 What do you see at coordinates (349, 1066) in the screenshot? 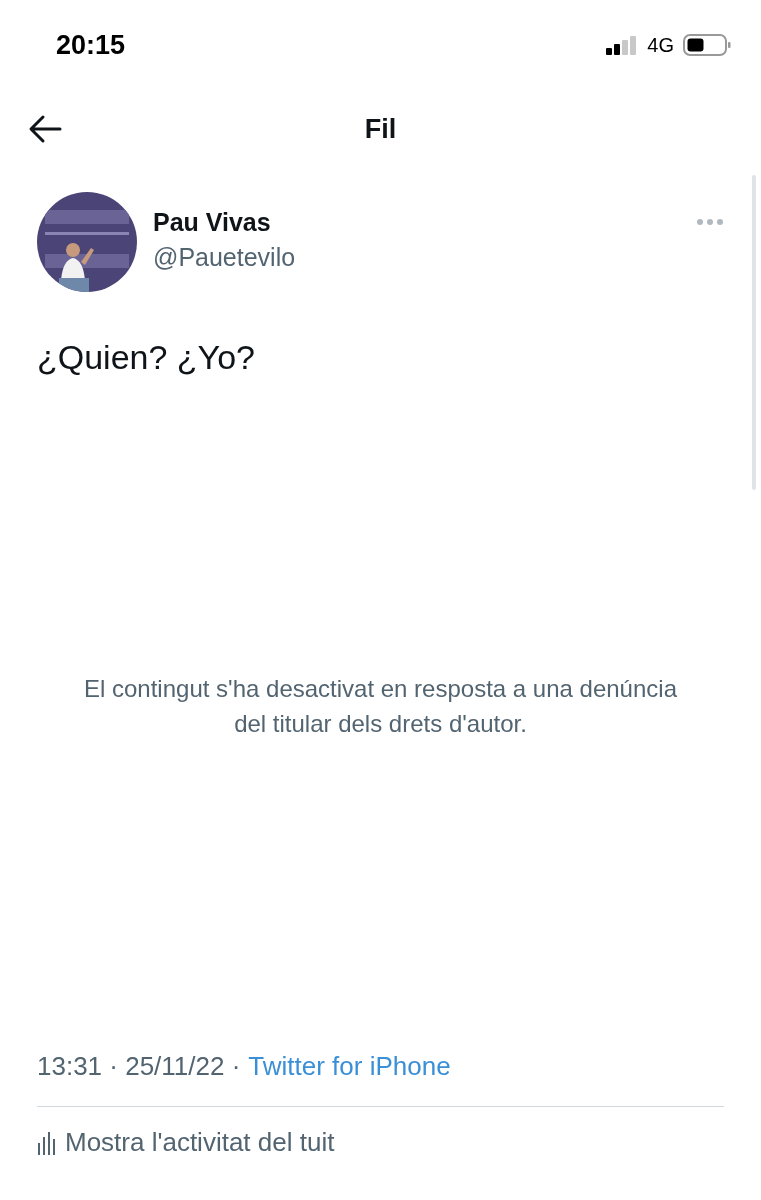
I see `source-link: Twitter for iPhone` at bounding box center [349, 1066].